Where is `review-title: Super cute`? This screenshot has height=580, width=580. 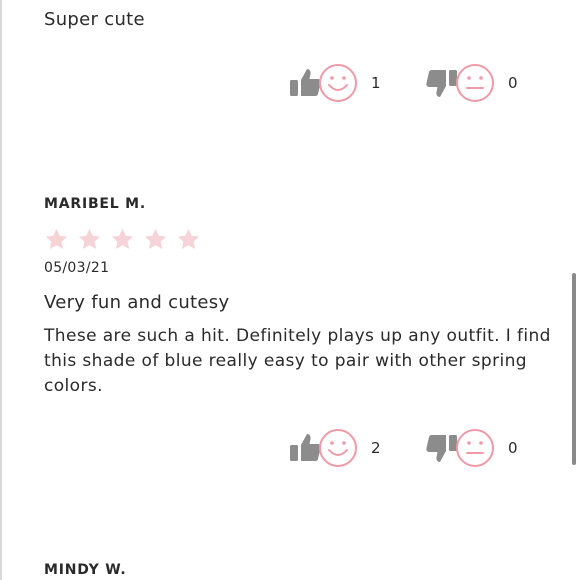 review-title: Super cute is located at coordinates (94, 19).